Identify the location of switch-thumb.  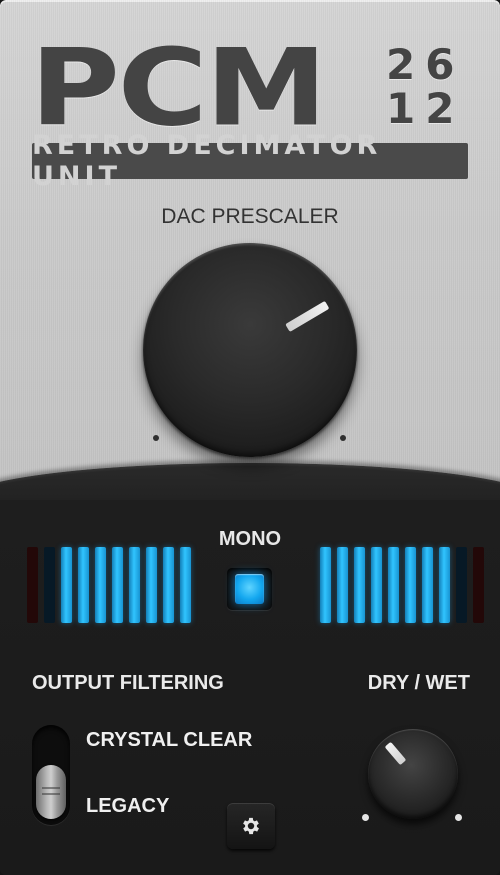
(51, 792).